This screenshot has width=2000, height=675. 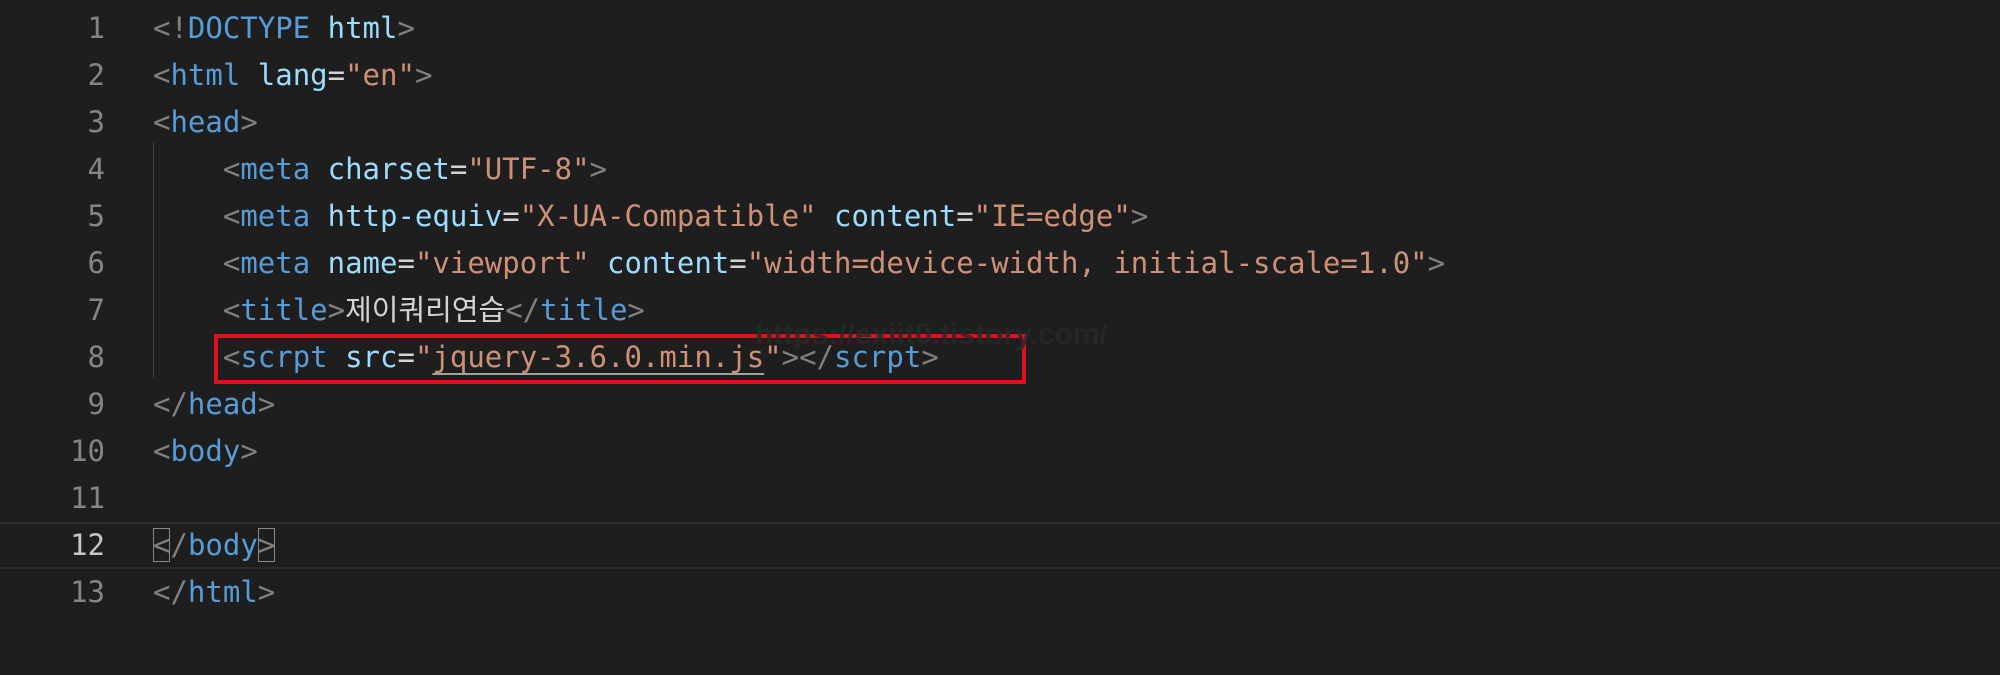 What do you see at coordinates (96, 75) in the screenshot?
I see `line-number: 2` at bounding box center [96, 75].